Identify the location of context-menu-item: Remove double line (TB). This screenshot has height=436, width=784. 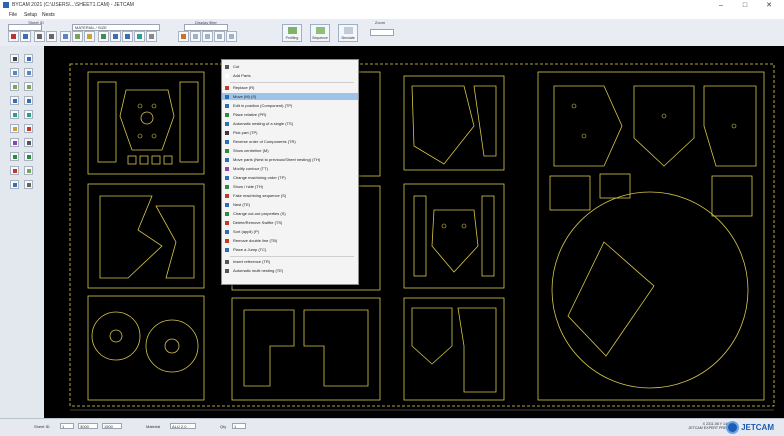
(290, 240).